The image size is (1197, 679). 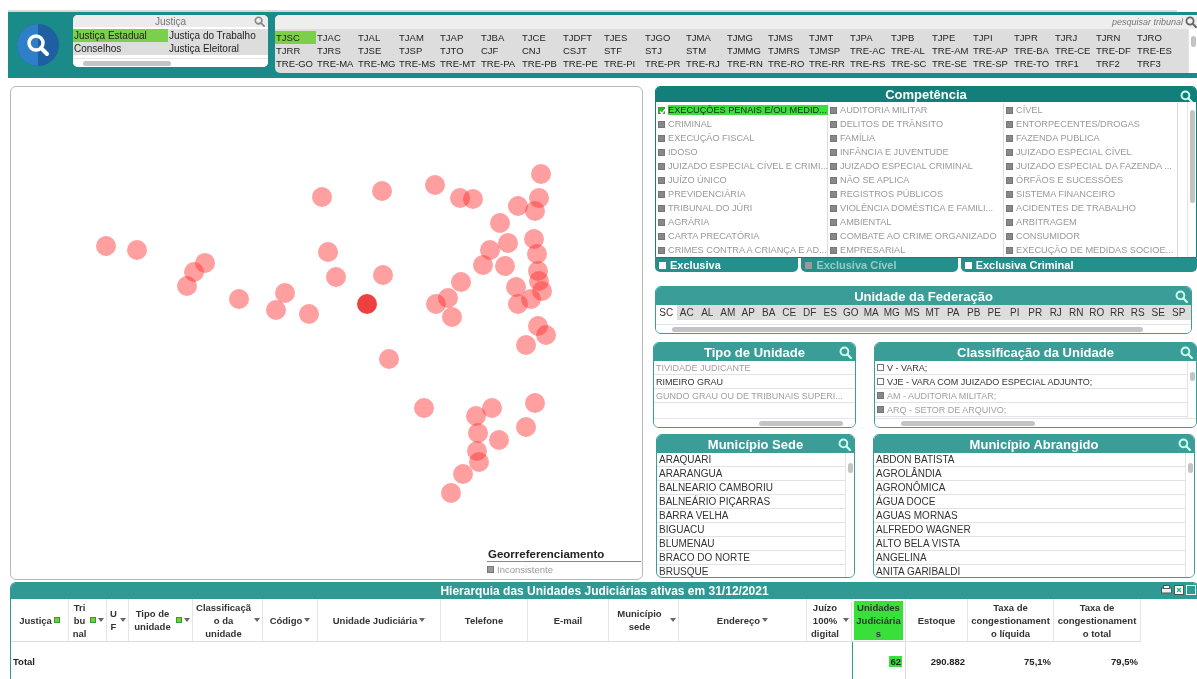 I want to click on column-header: Código, so click(x=290, y=620).